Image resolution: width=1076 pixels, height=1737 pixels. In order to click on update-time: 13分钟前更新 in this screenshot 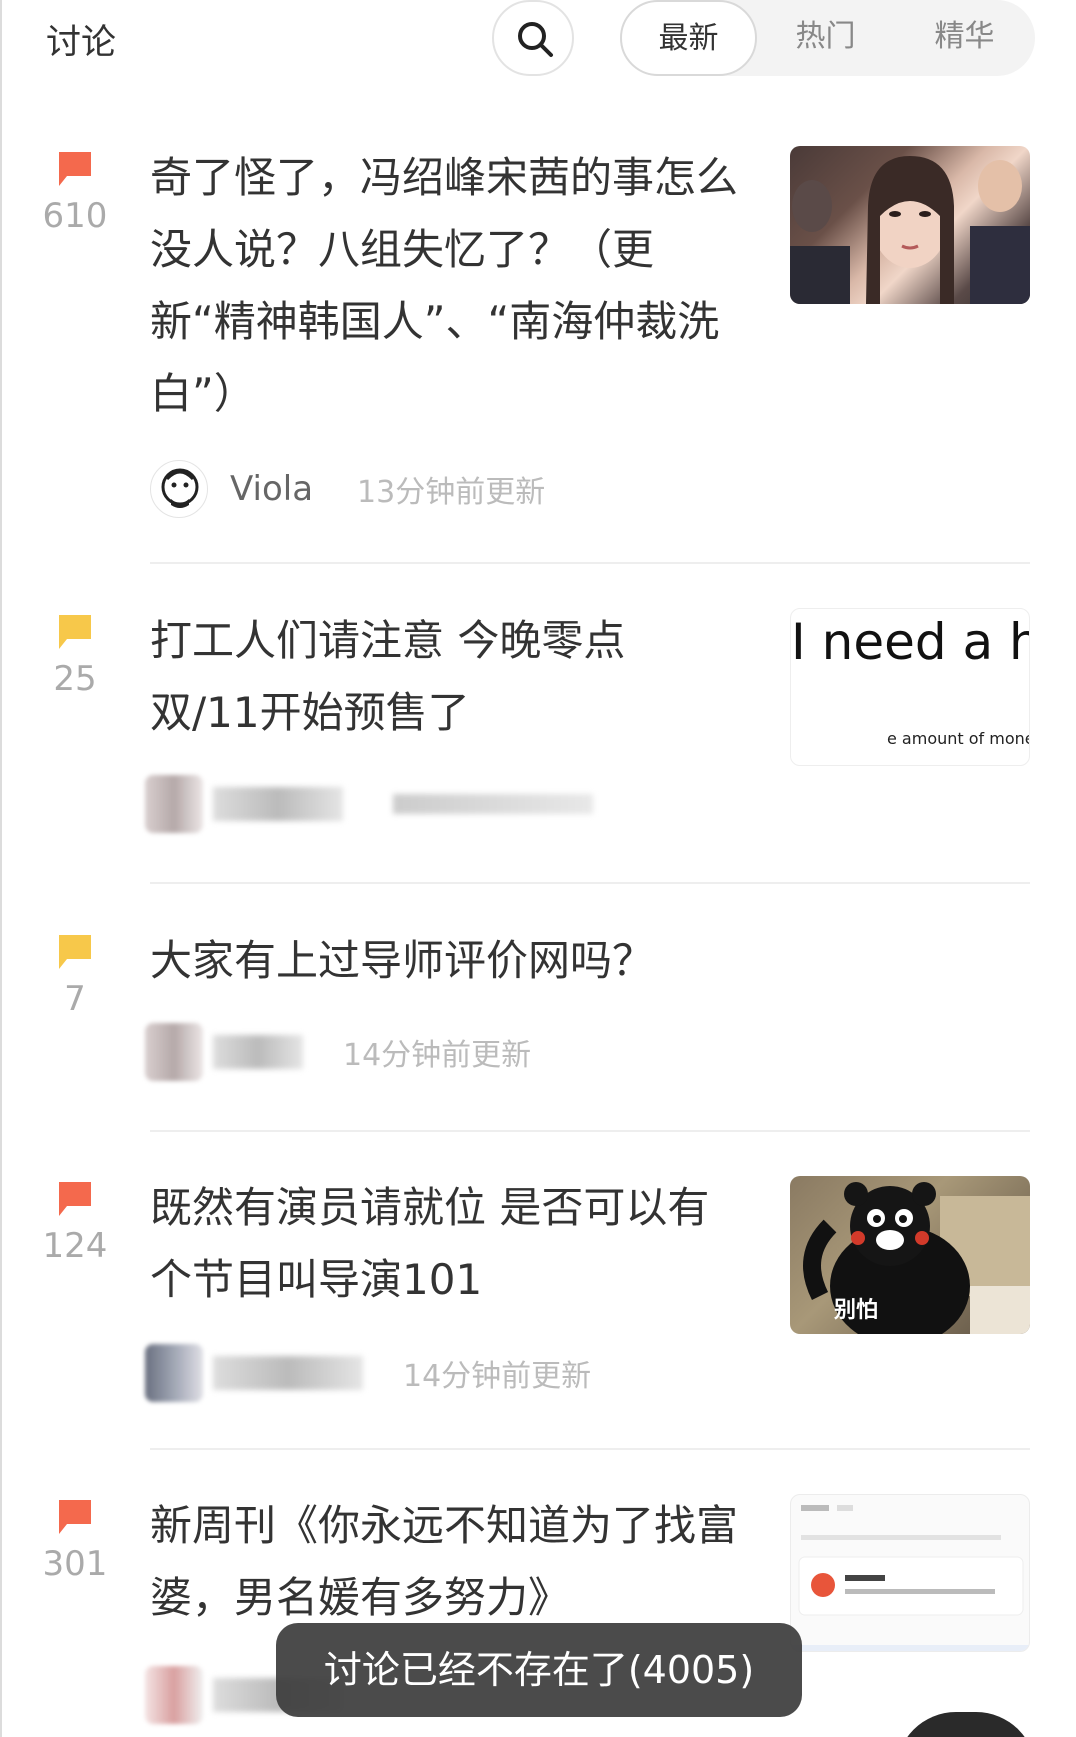, I will do `click(451, 492)`.